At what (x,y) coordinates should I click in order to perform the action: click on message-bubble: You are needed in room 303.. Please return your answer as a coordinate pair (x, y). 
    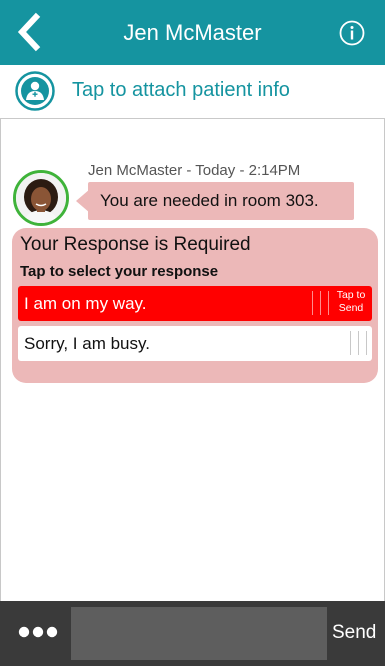
    Looking at the image, I should click on (221, 201).